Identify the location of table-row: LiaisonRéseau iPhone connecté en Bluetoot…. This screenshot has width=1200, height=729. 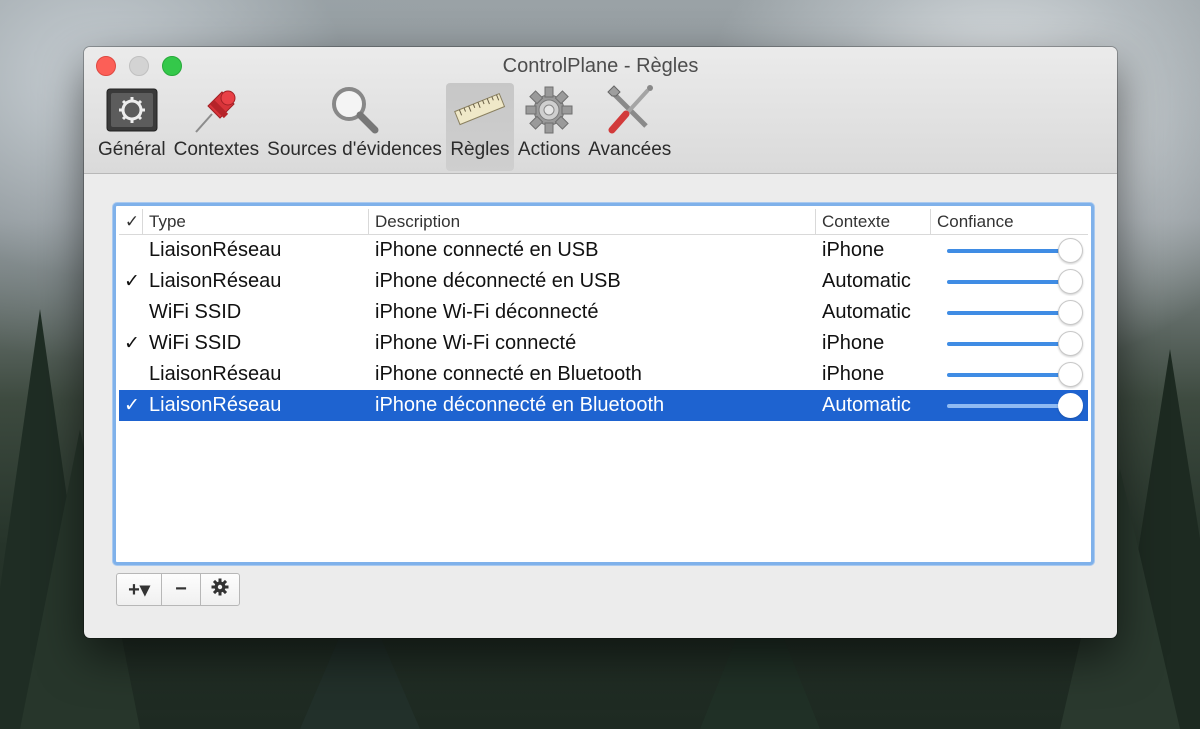
(603, 374).